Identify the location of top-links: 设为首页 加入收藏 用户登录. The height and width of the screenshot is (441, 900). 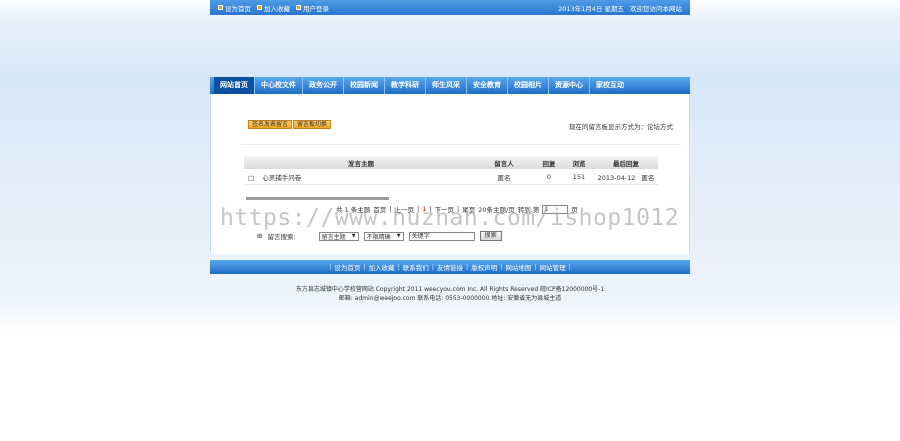
(273, 8).